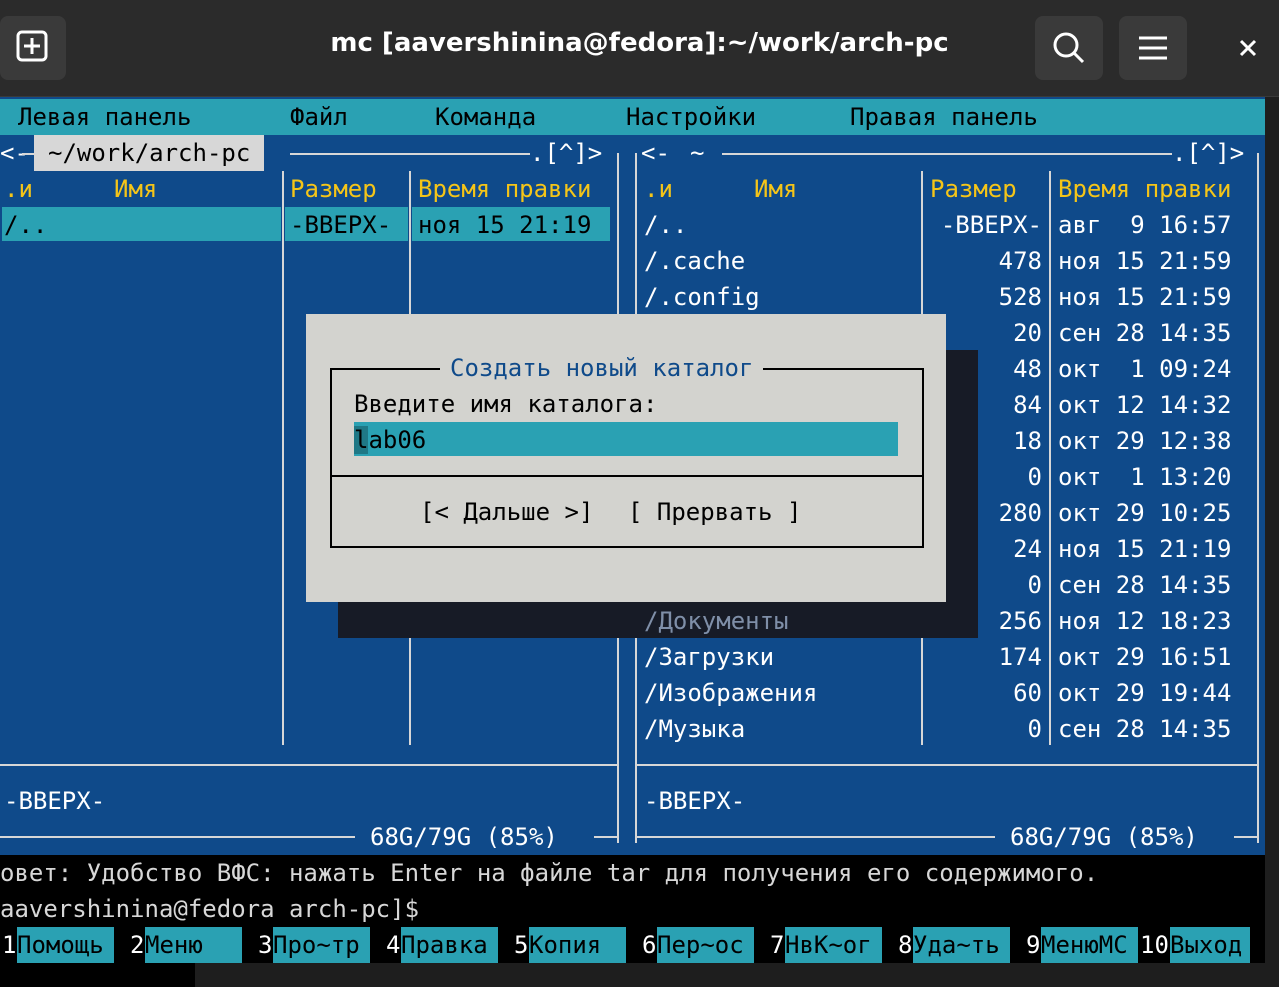 The height and width of the screenshot is (987, 1279). What do you see at coordinates (1027, 441) in the screenshot?
I see `right-row-size: 18` at bounding box center [1027, 441].